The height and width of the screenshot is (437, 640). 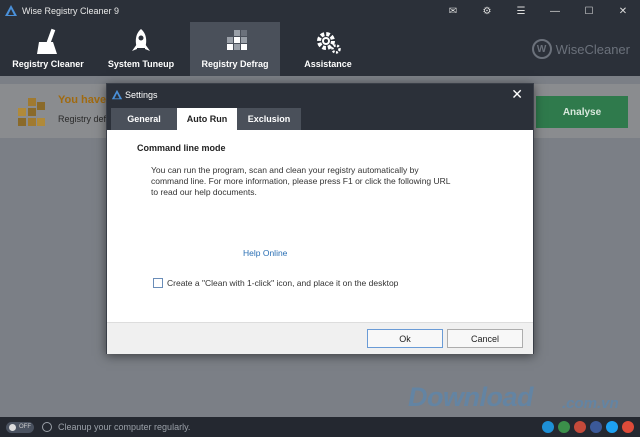 What do you see at coordinates (31, 112) in the screenshot?
I see `defrag-blocks-icon` at bounding box center [31, 112].